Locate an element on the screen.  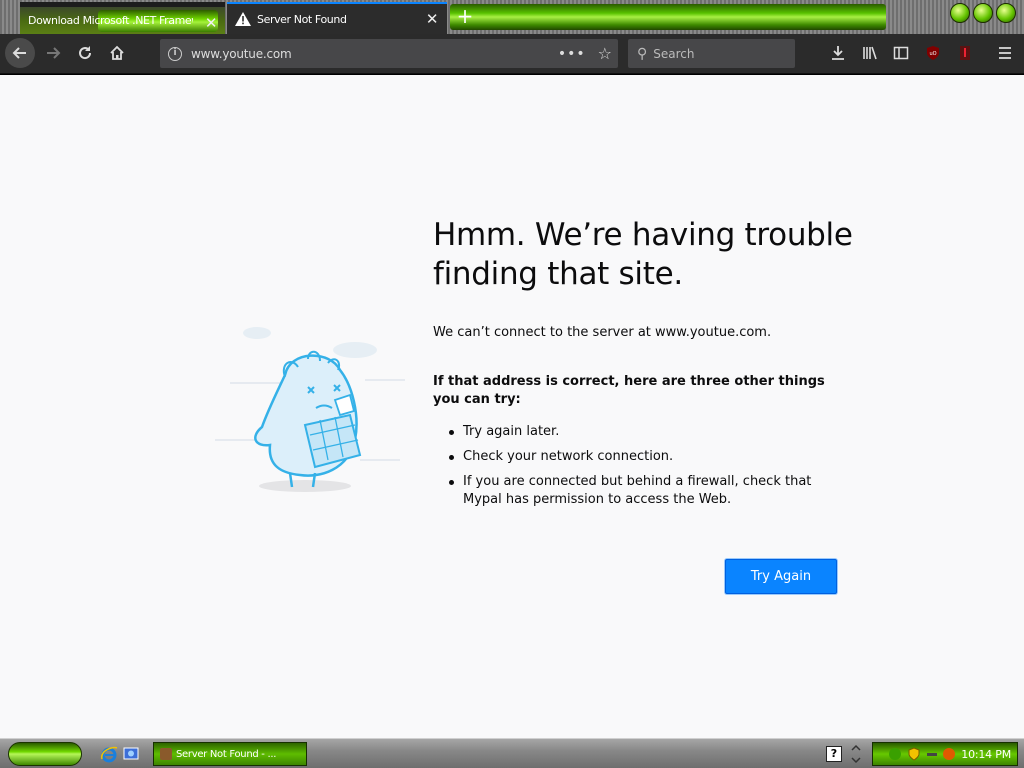
system-tray: 10:14 PM is located at coordinates (945, 754).